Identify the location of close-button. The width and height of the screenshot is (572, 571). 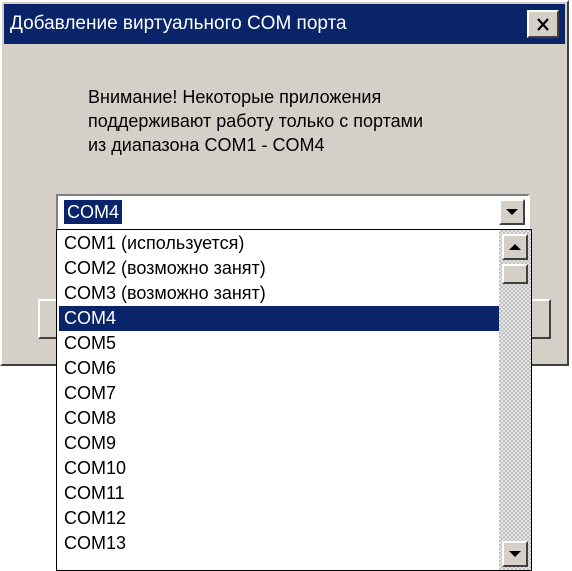
(543, 24).